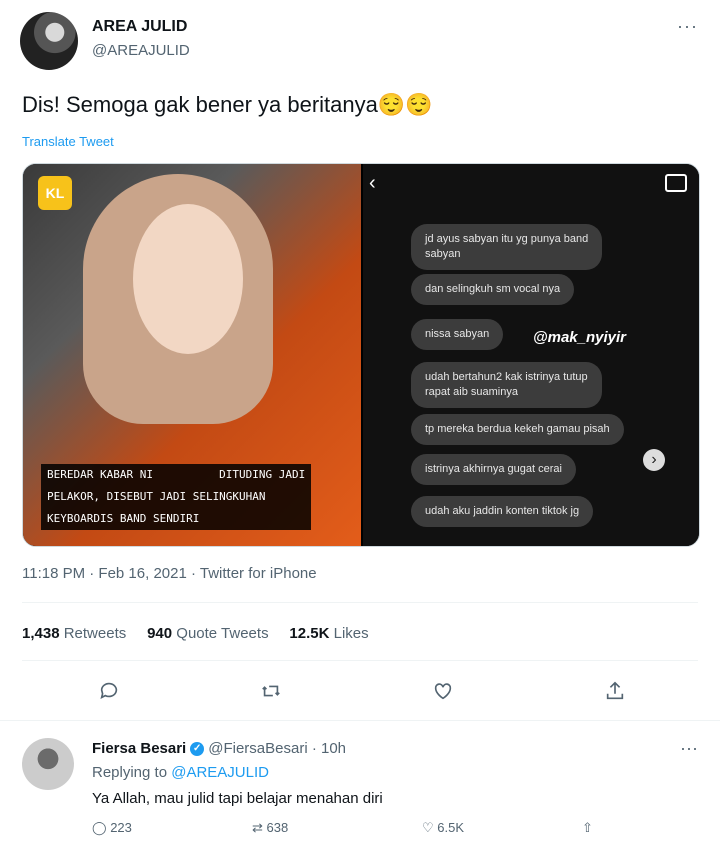 The width and height of the screenshot is (720, 851). I want to click on chat-bubble: istrinya akhirnya gugat cerai, so click(493, 469).